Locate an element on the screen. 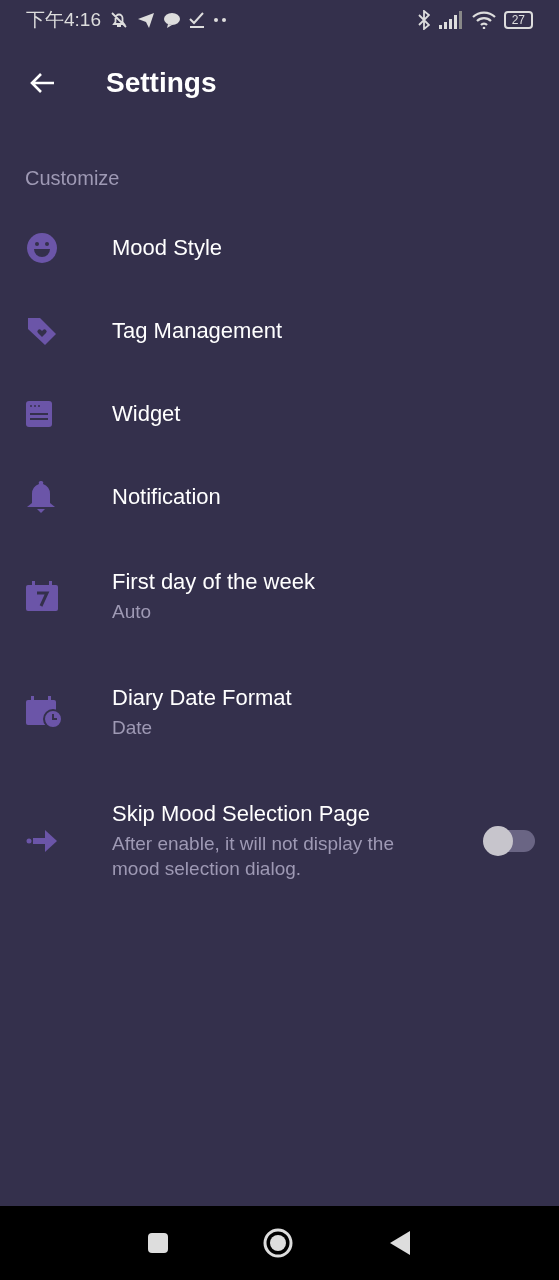  item-title: Diary Date Format is located at coordinates (202, 698).